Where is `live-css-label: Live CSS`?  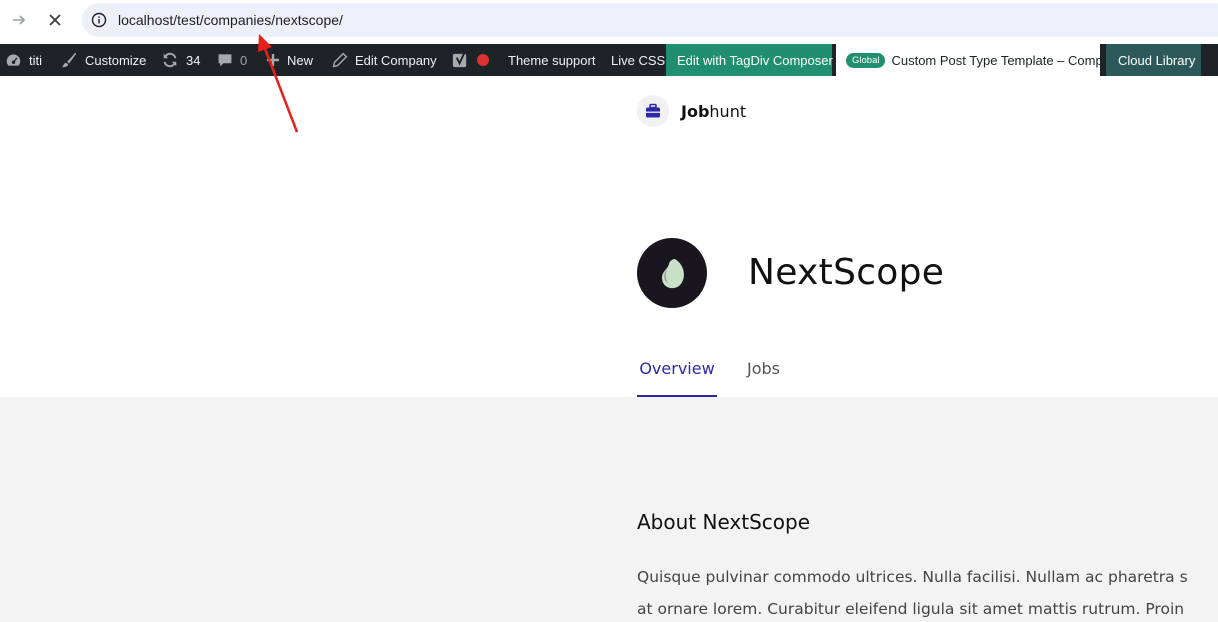 live-css-label: Live CSS is located at coordinates (638, 60).